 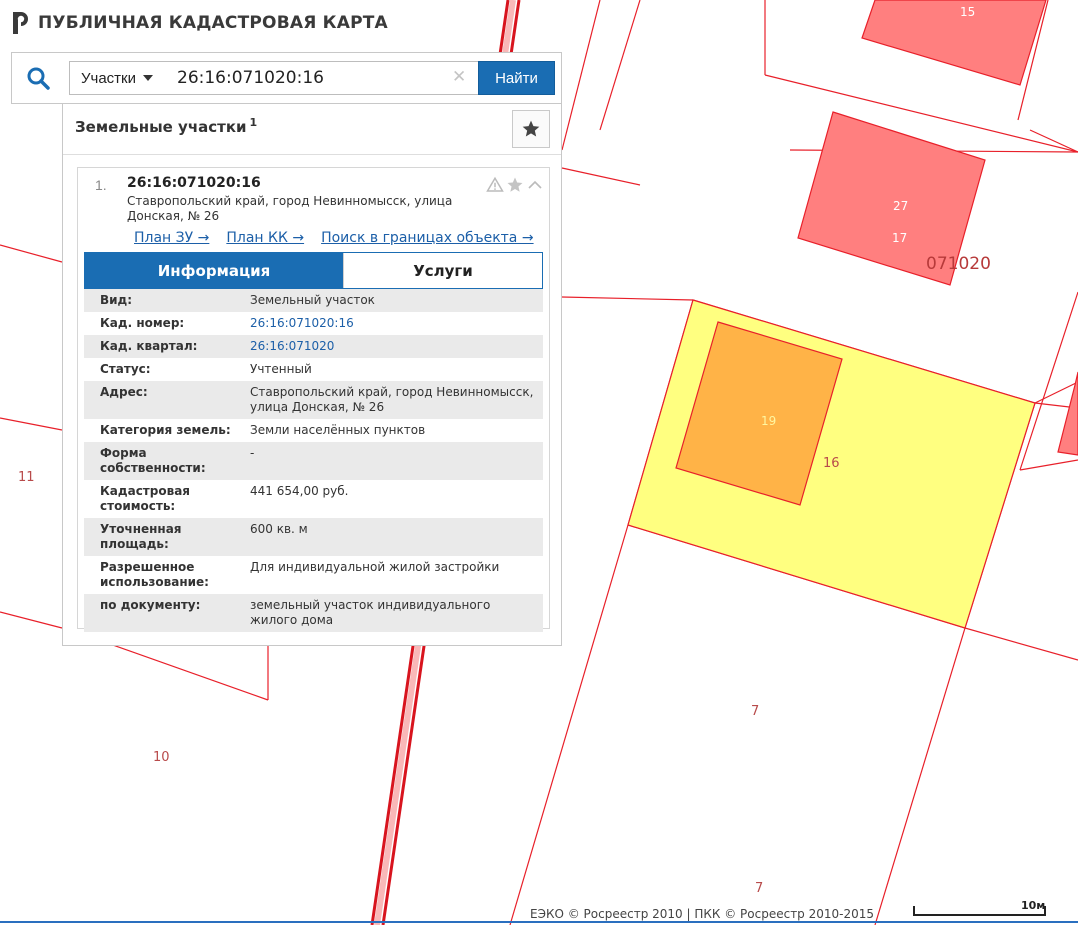 I want to click on parcel-label-10: 10, so click(x=161, y=757).